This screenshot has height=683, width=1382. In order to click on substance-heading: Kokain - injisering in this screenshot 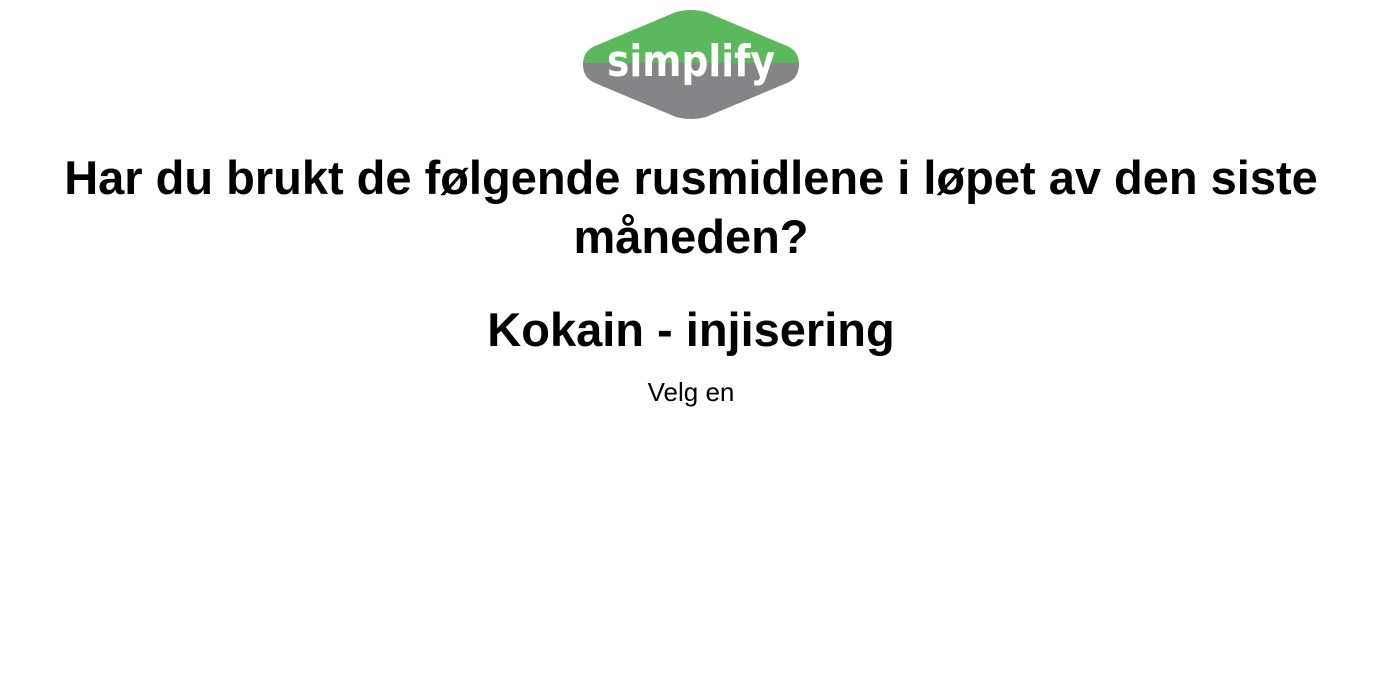, I will do `click(691, 329)`.